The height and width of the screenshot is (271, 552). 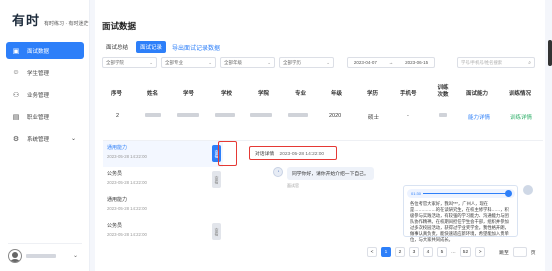 I want to click on avatar, so click(x=15, y=255).